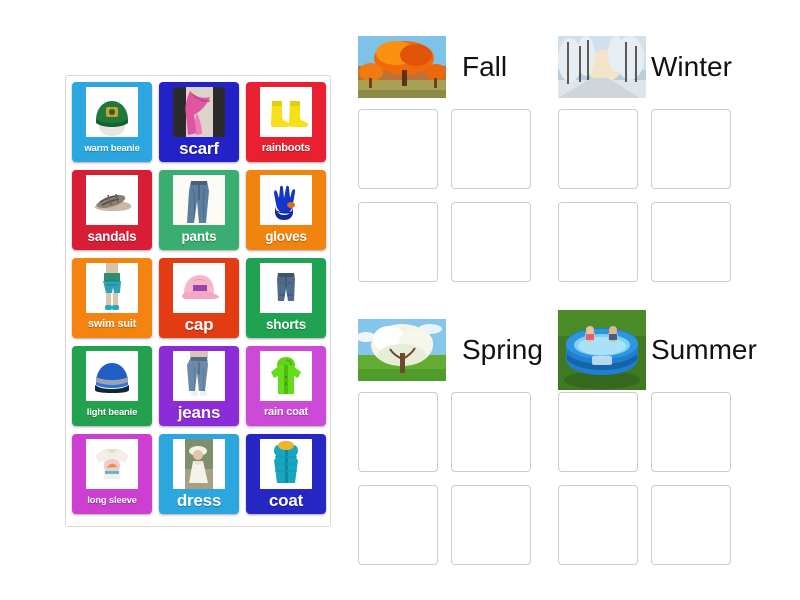 The height and width of the screenshot is (600, 800). I want to click on word-card-label: sandals, so click(112, 236).